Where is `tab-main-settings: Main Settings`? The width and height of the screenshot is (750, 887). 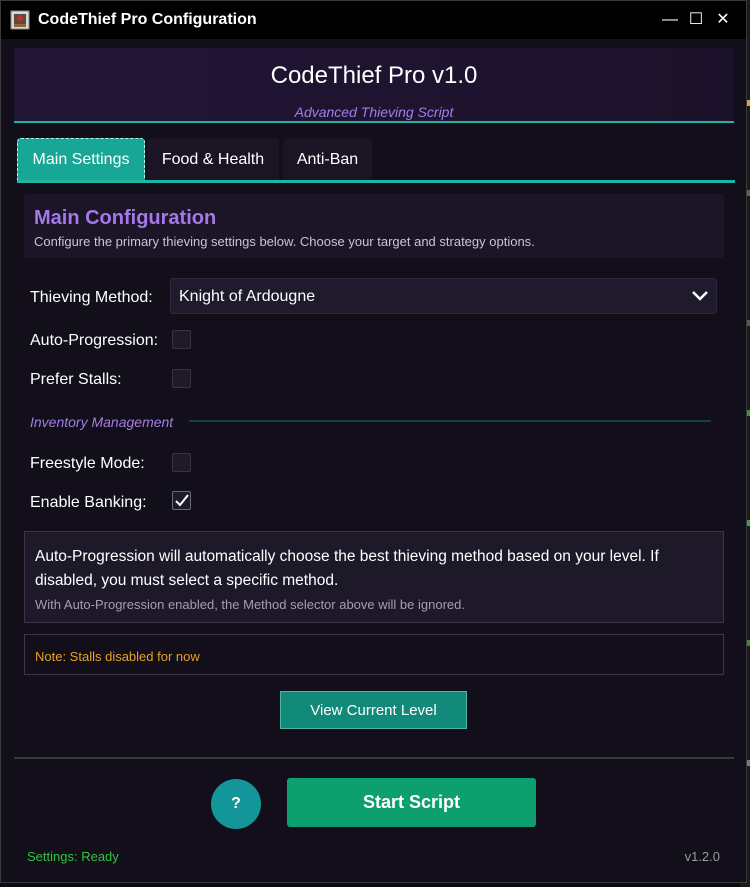 tab-main-settings: Main Settings is located at coordinates (81, 159).